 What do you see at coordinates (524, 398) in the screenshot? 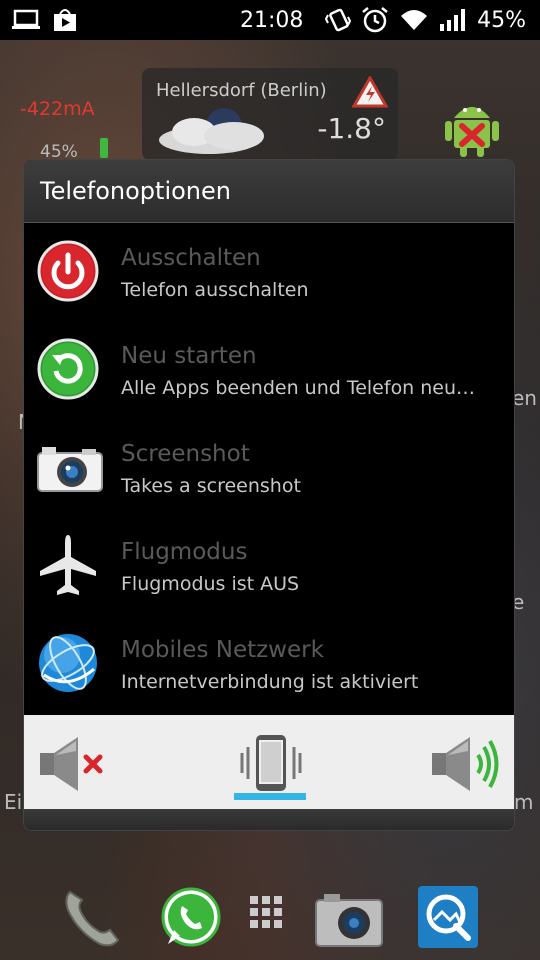
I see `edge-text-1: en` at bounding box center [524, 398].